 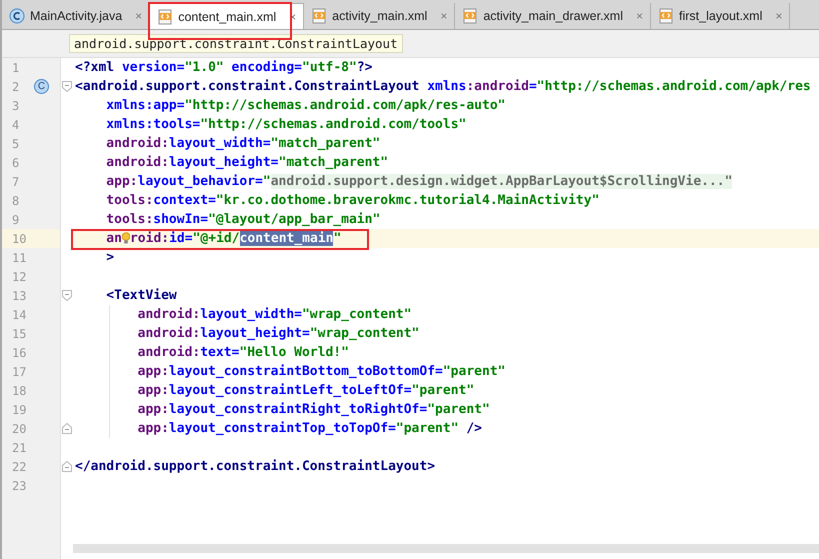 I want to click on code-string: "http://schemas.android.com/tools", so click(x=333, y=124).